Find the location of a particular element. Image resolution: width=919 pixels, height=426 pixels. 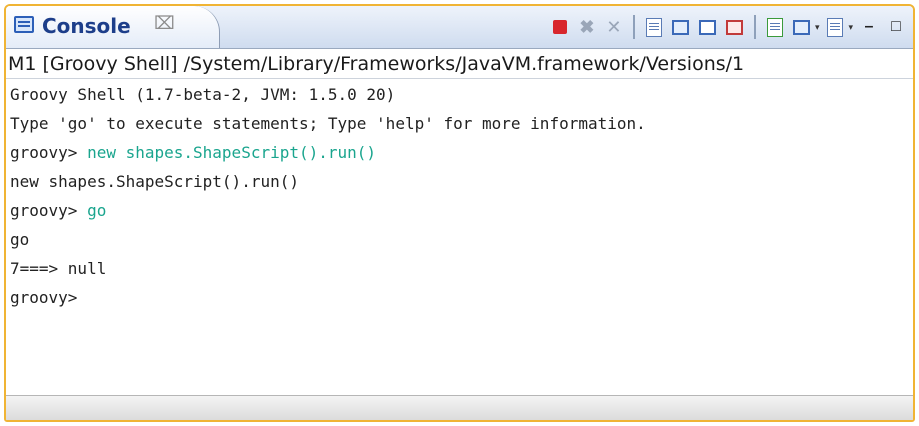

display-console-icon is located at coordinates (802, 27).